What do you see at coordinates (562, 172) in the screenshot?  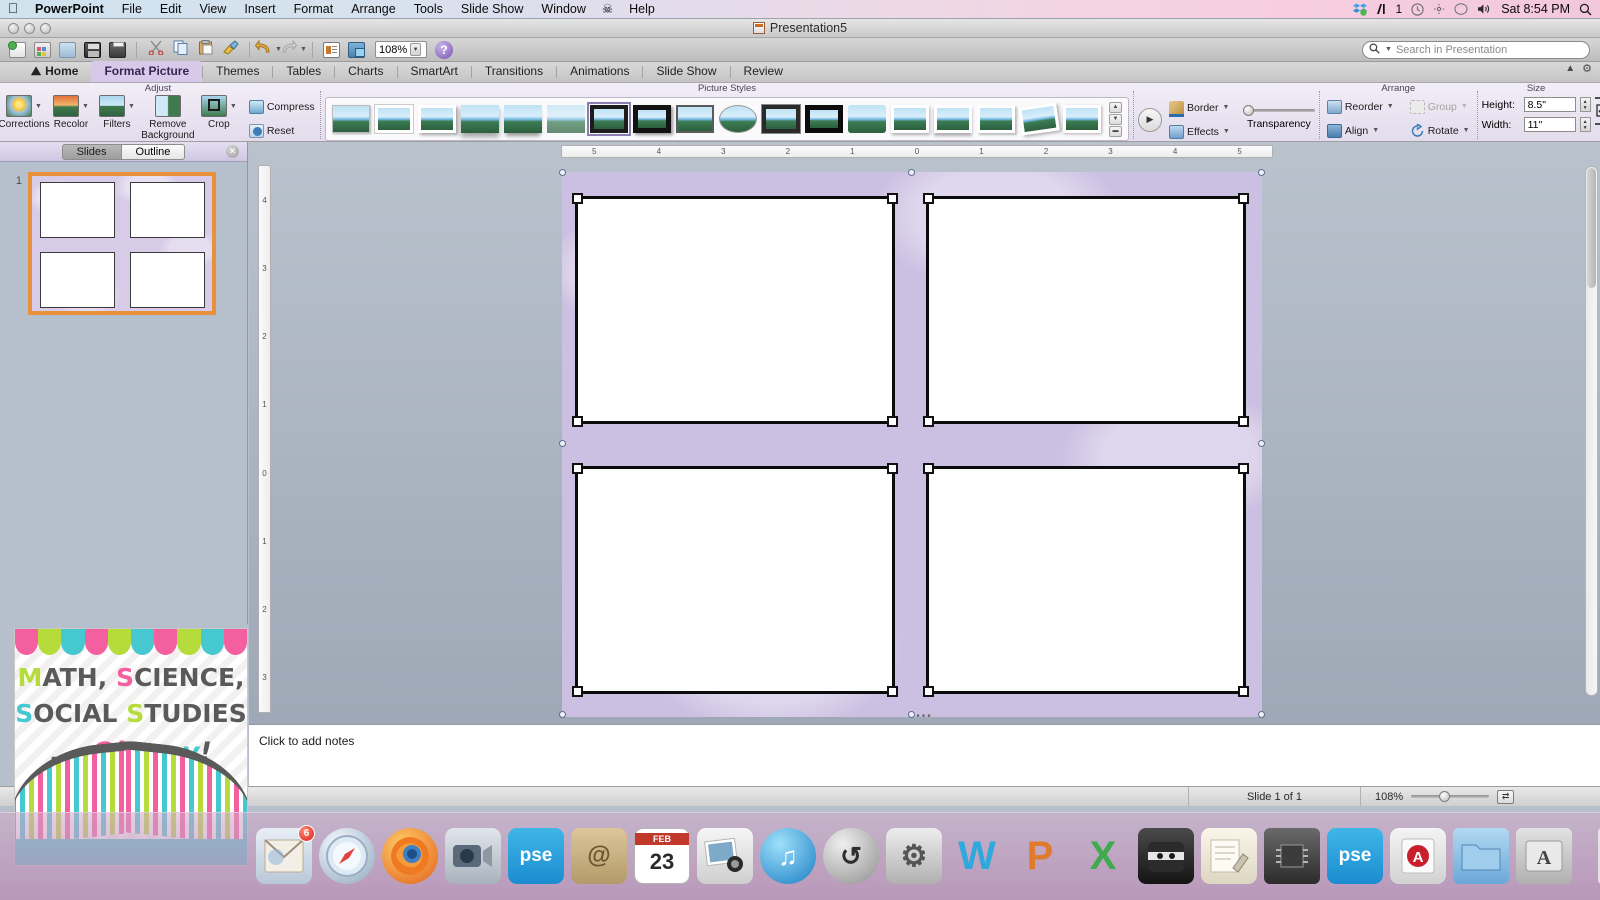 I see `group-handle-tl` at bounding box center [562, 172].